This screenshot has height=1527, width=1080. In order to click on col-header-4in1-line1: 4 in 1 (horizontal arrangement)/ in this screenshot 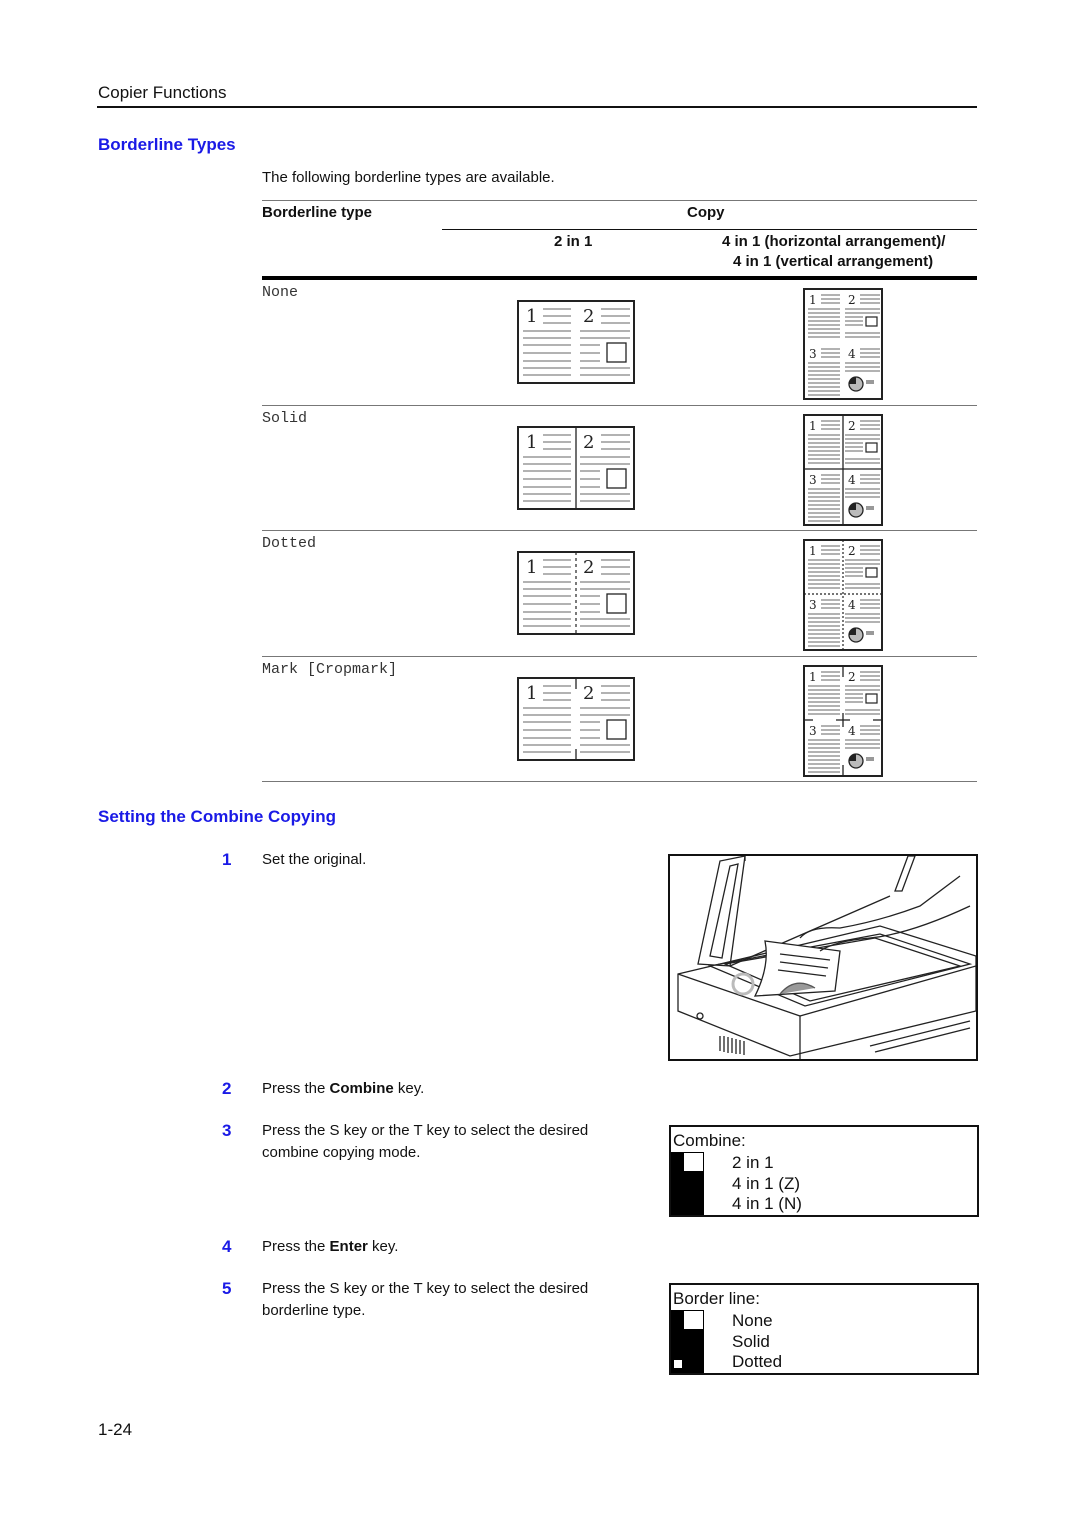, I will do `click(834, 241)`.